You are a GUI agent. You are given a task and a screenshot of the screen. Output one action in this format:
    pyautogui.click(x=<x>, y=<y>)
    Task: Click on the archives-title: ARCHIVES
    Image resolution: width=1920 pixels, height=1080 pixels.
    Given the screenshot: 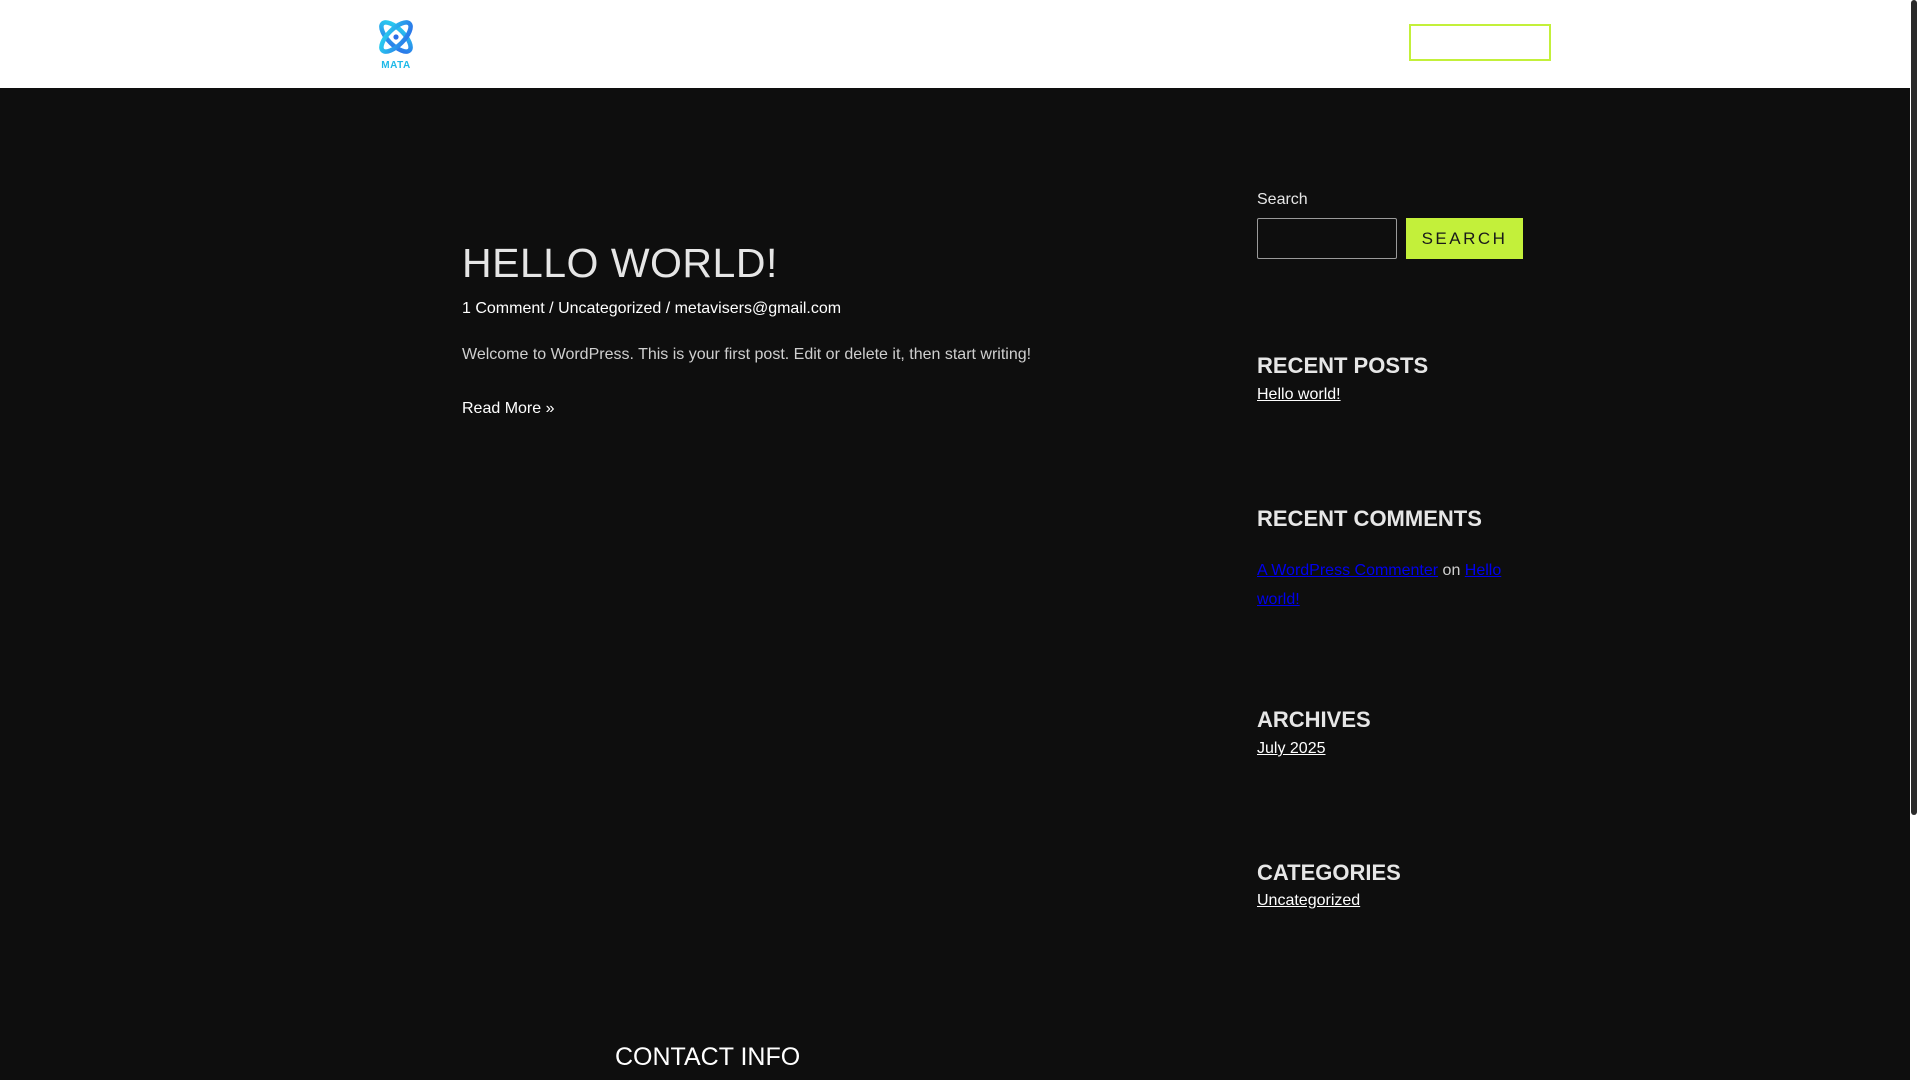 What is the action you would take?
    pyautogui.click(x=1314, y=719)
    